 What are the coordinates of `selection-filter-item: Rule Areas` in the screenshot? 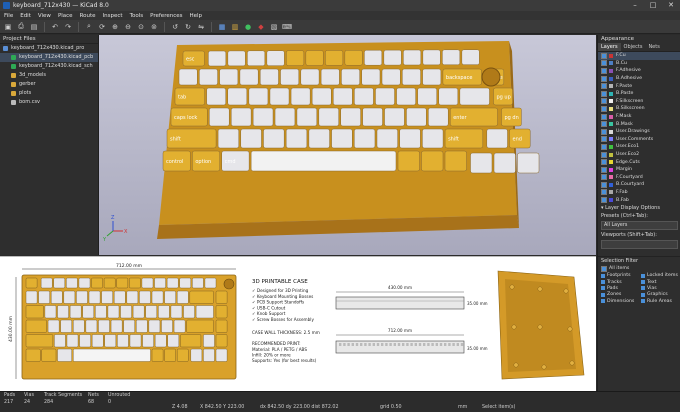 It's located at (660, 301).